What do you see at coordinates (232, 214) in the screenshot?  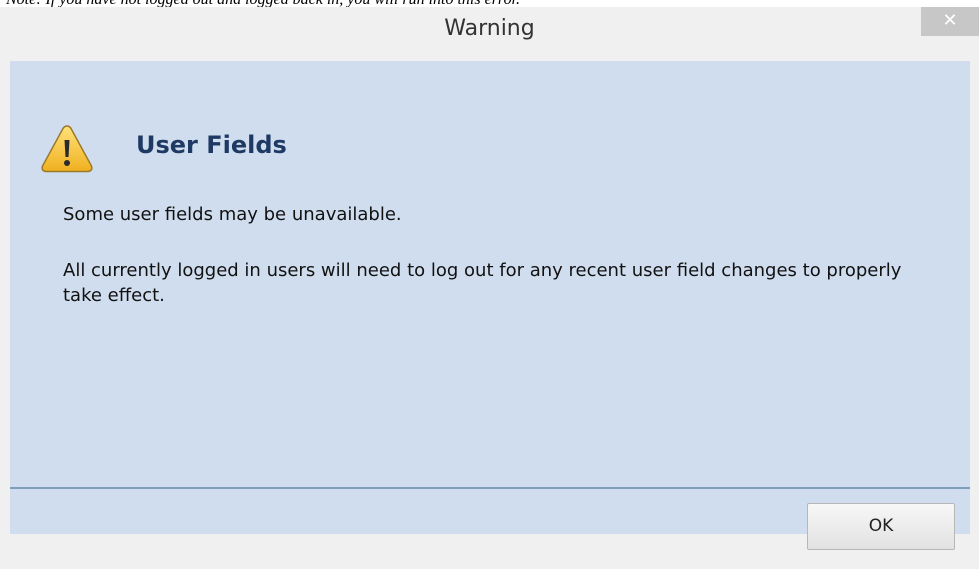 I see `message-line-1: Some user fields may be unavailable.` at bounding box center [232, 214].